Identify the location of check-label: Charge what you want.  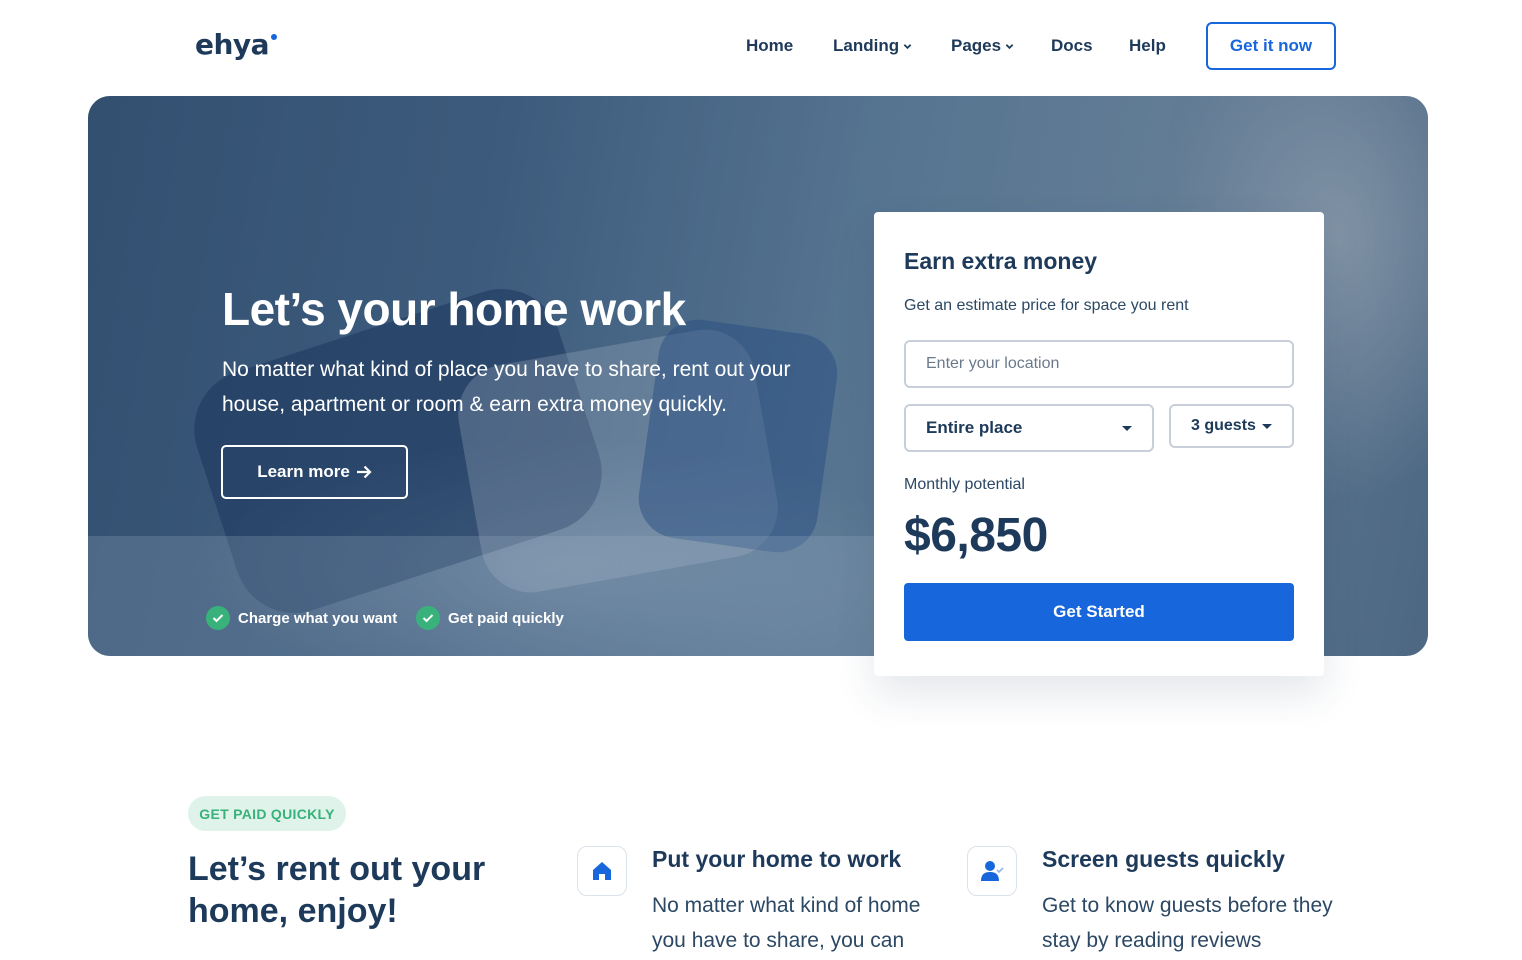
(318, 618).